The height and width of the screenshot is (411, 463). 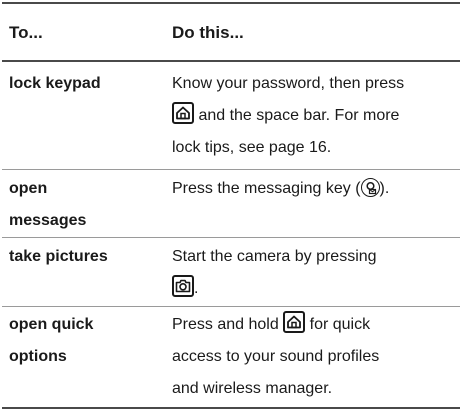 What do you see at coordinates (312, 289) in the screenshot?
I see `desc-line: .` at bounding box center [312, 289].